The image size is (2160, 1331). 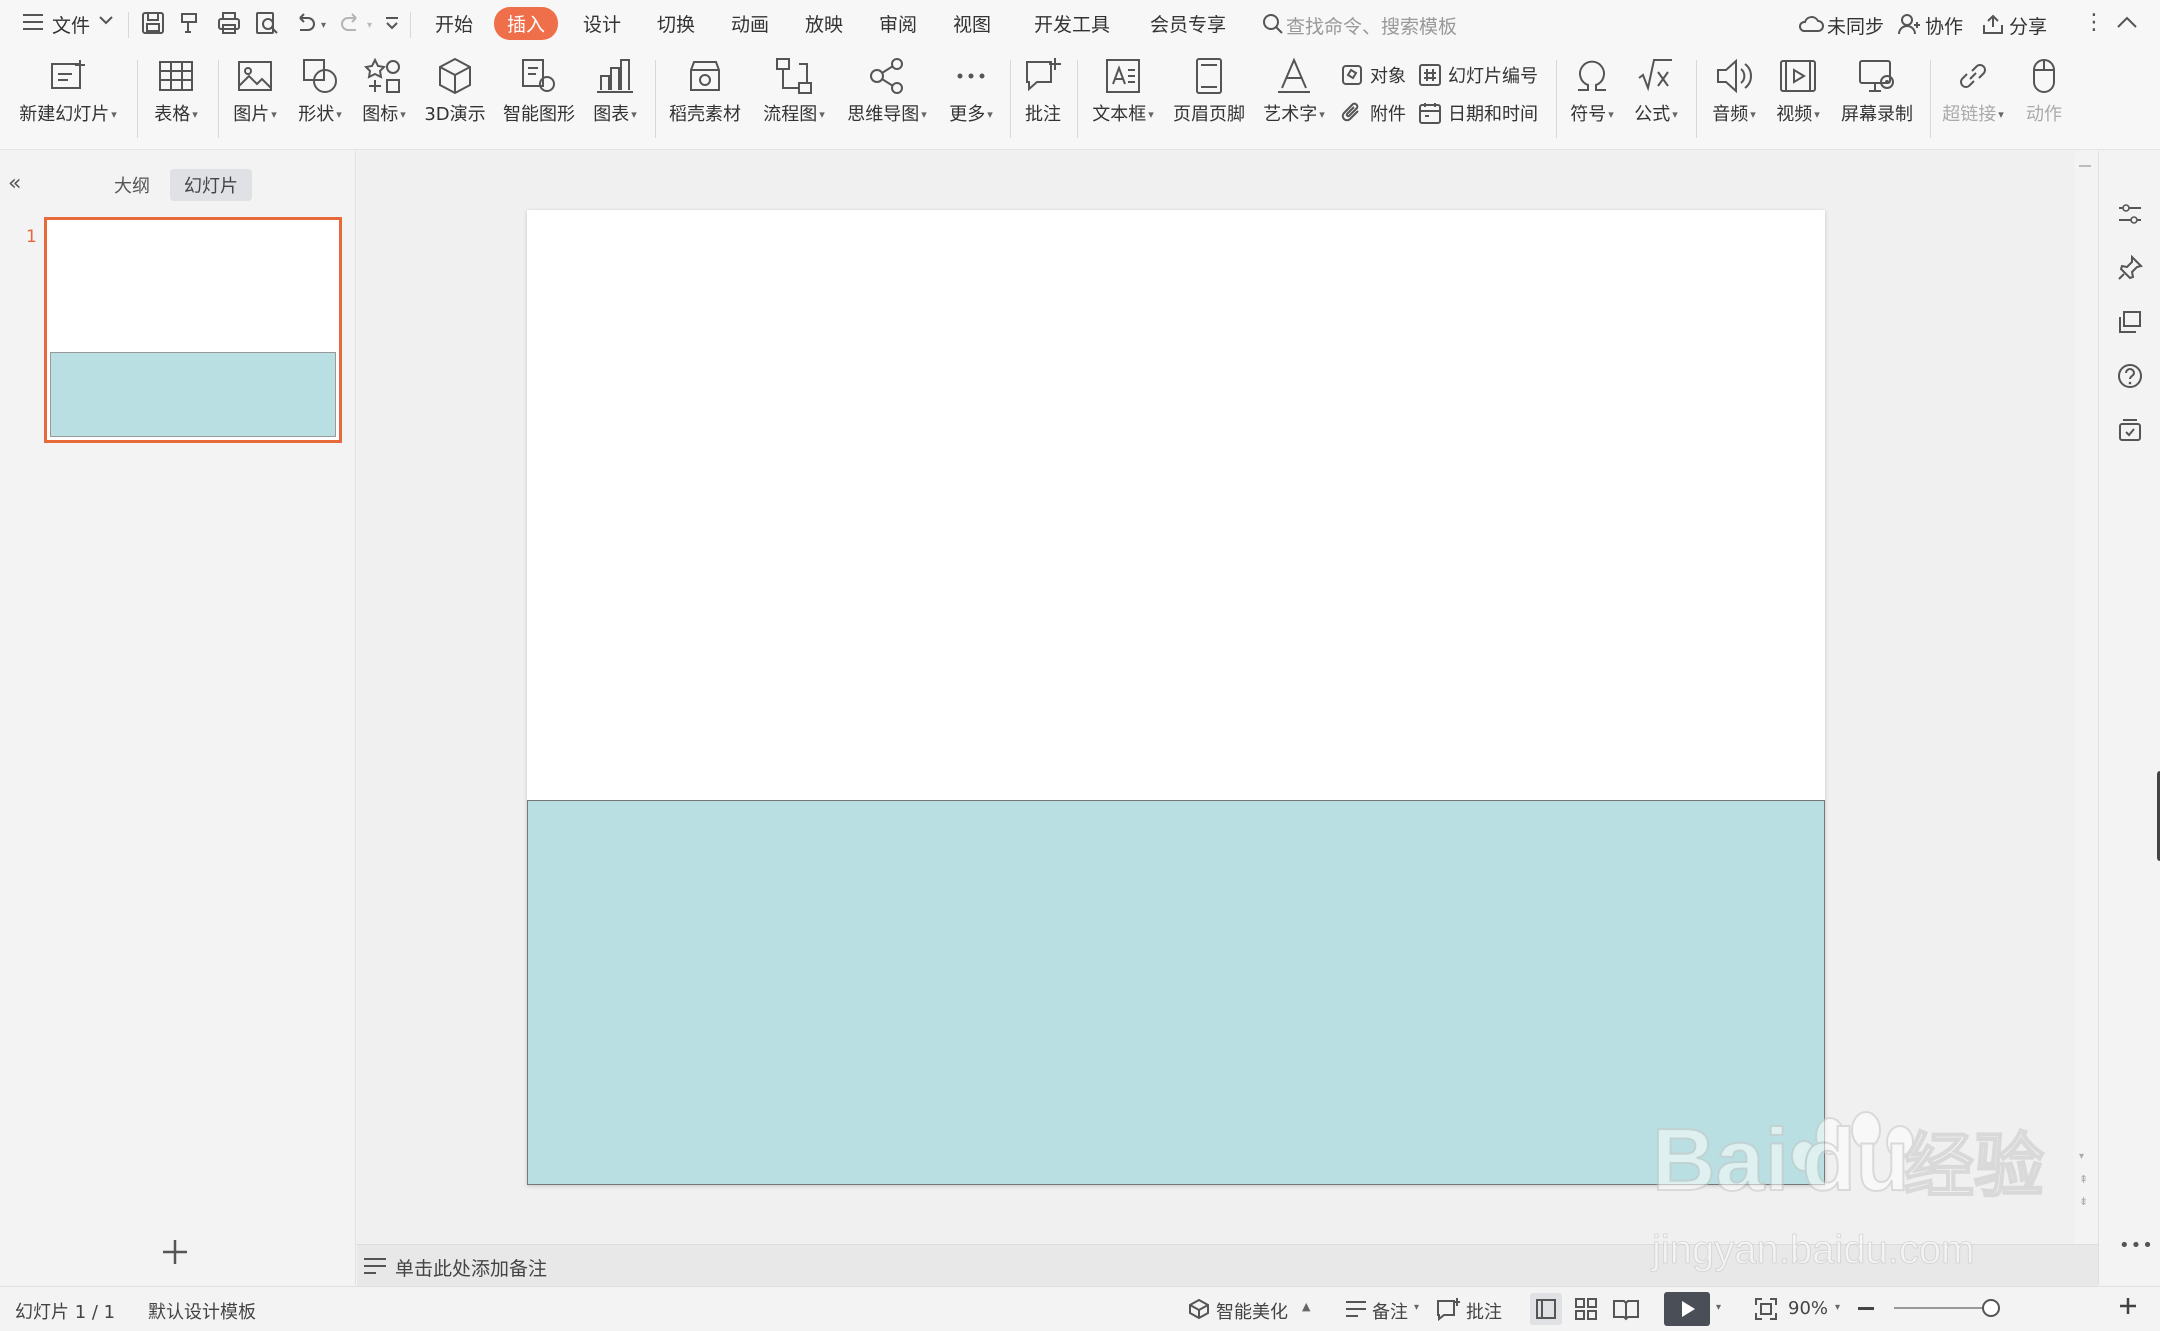 I want to click on smart-beautify-button: 智能美化, so click(x=1252, y=1311).